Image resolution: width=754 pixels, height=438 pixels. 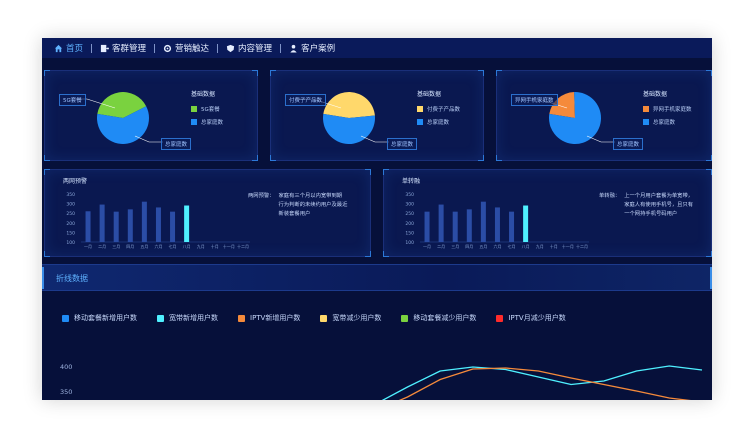 I want to click on nav-item-4: 客户案例, so click(x=312, y=48).